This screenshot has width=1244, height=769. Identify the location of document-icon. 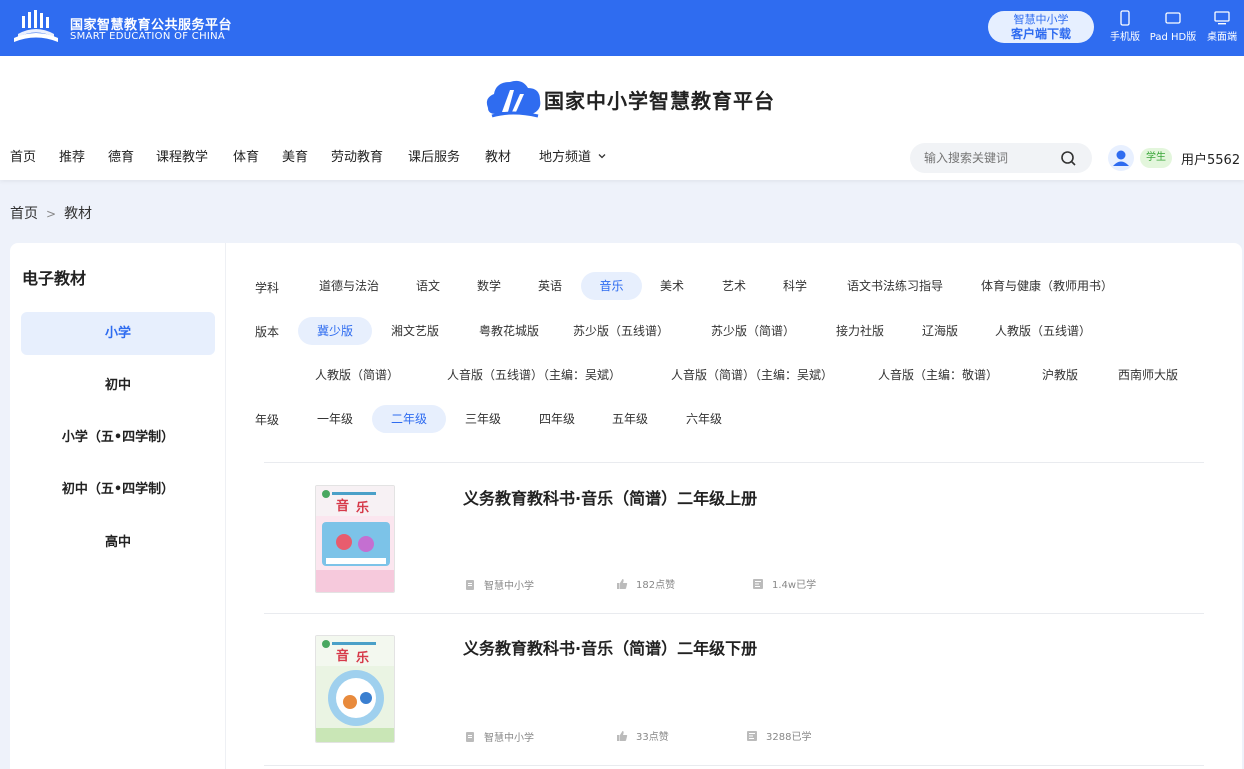
(470, 585).